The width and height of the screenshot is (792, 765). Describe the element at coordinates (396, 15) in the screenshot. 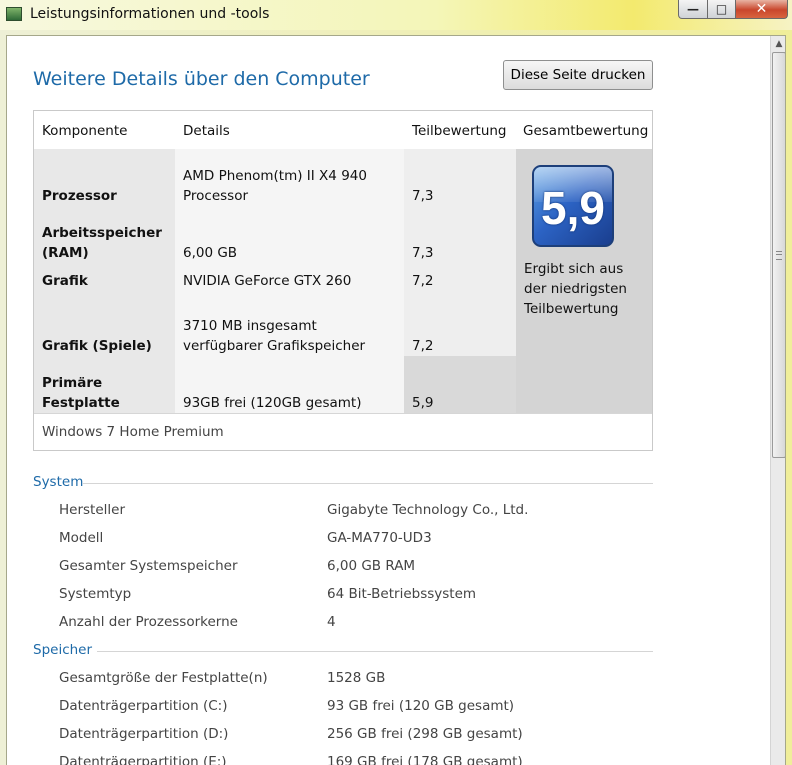

I see `title-bar: Leistungsinformationen und -tools — □ ✕` at that location.